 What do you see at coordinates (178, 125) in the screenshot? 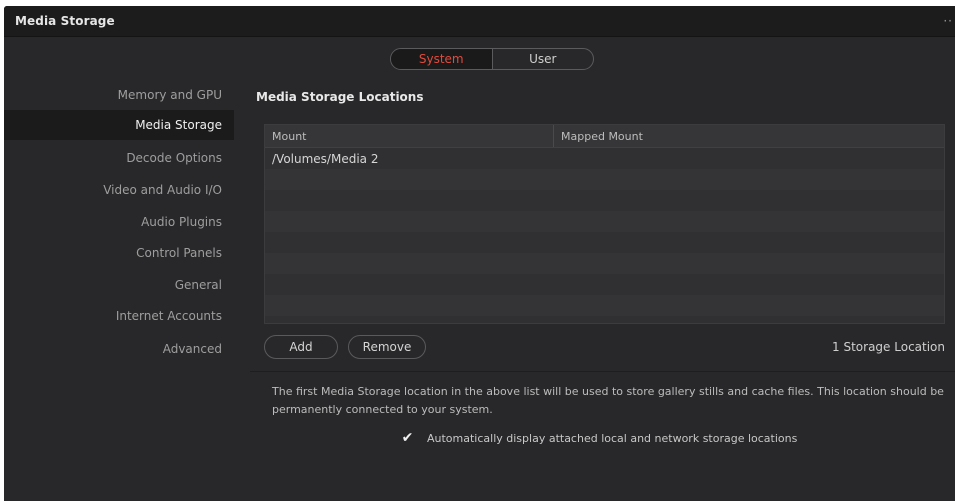
I see `sidebar-item-media-storage: Media Storage` at bounding box center [178, 125].